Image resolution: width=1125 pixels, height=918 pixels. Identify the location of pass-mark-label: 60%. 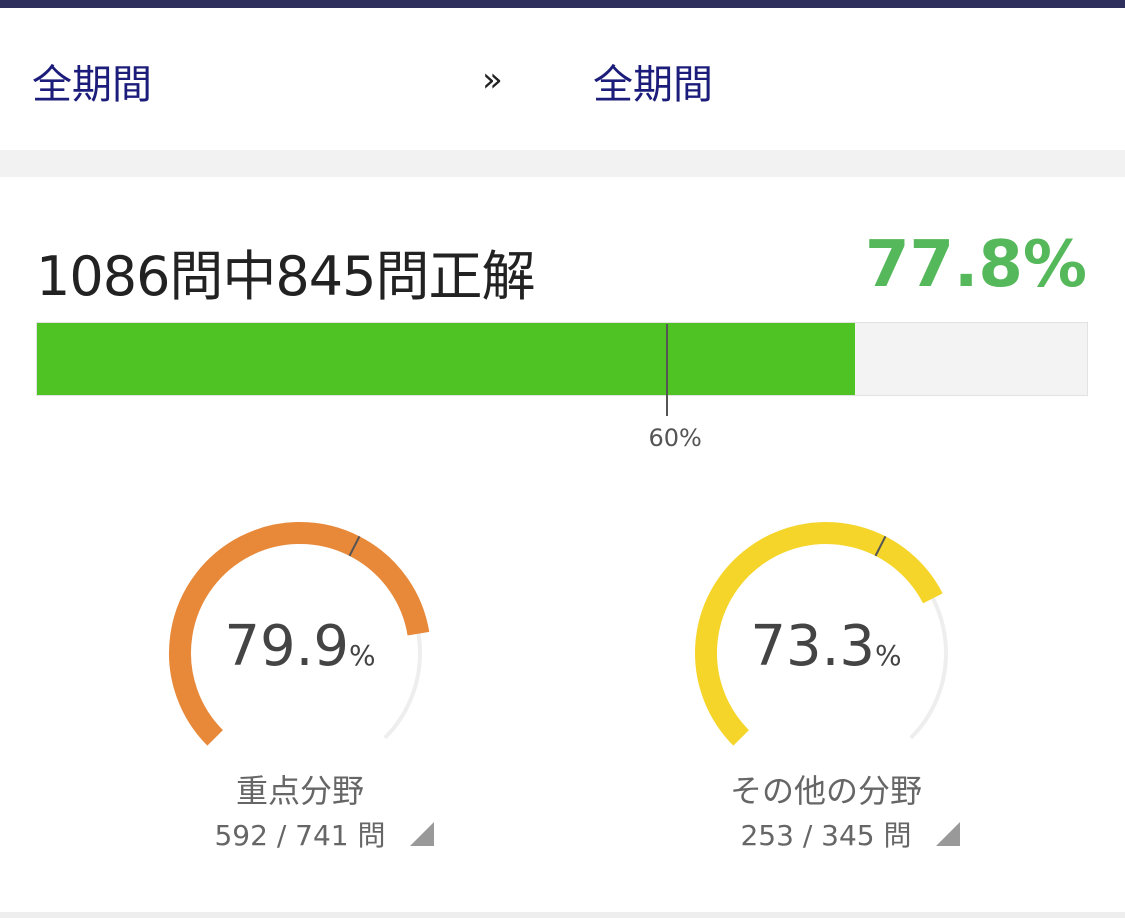
(675, 438).